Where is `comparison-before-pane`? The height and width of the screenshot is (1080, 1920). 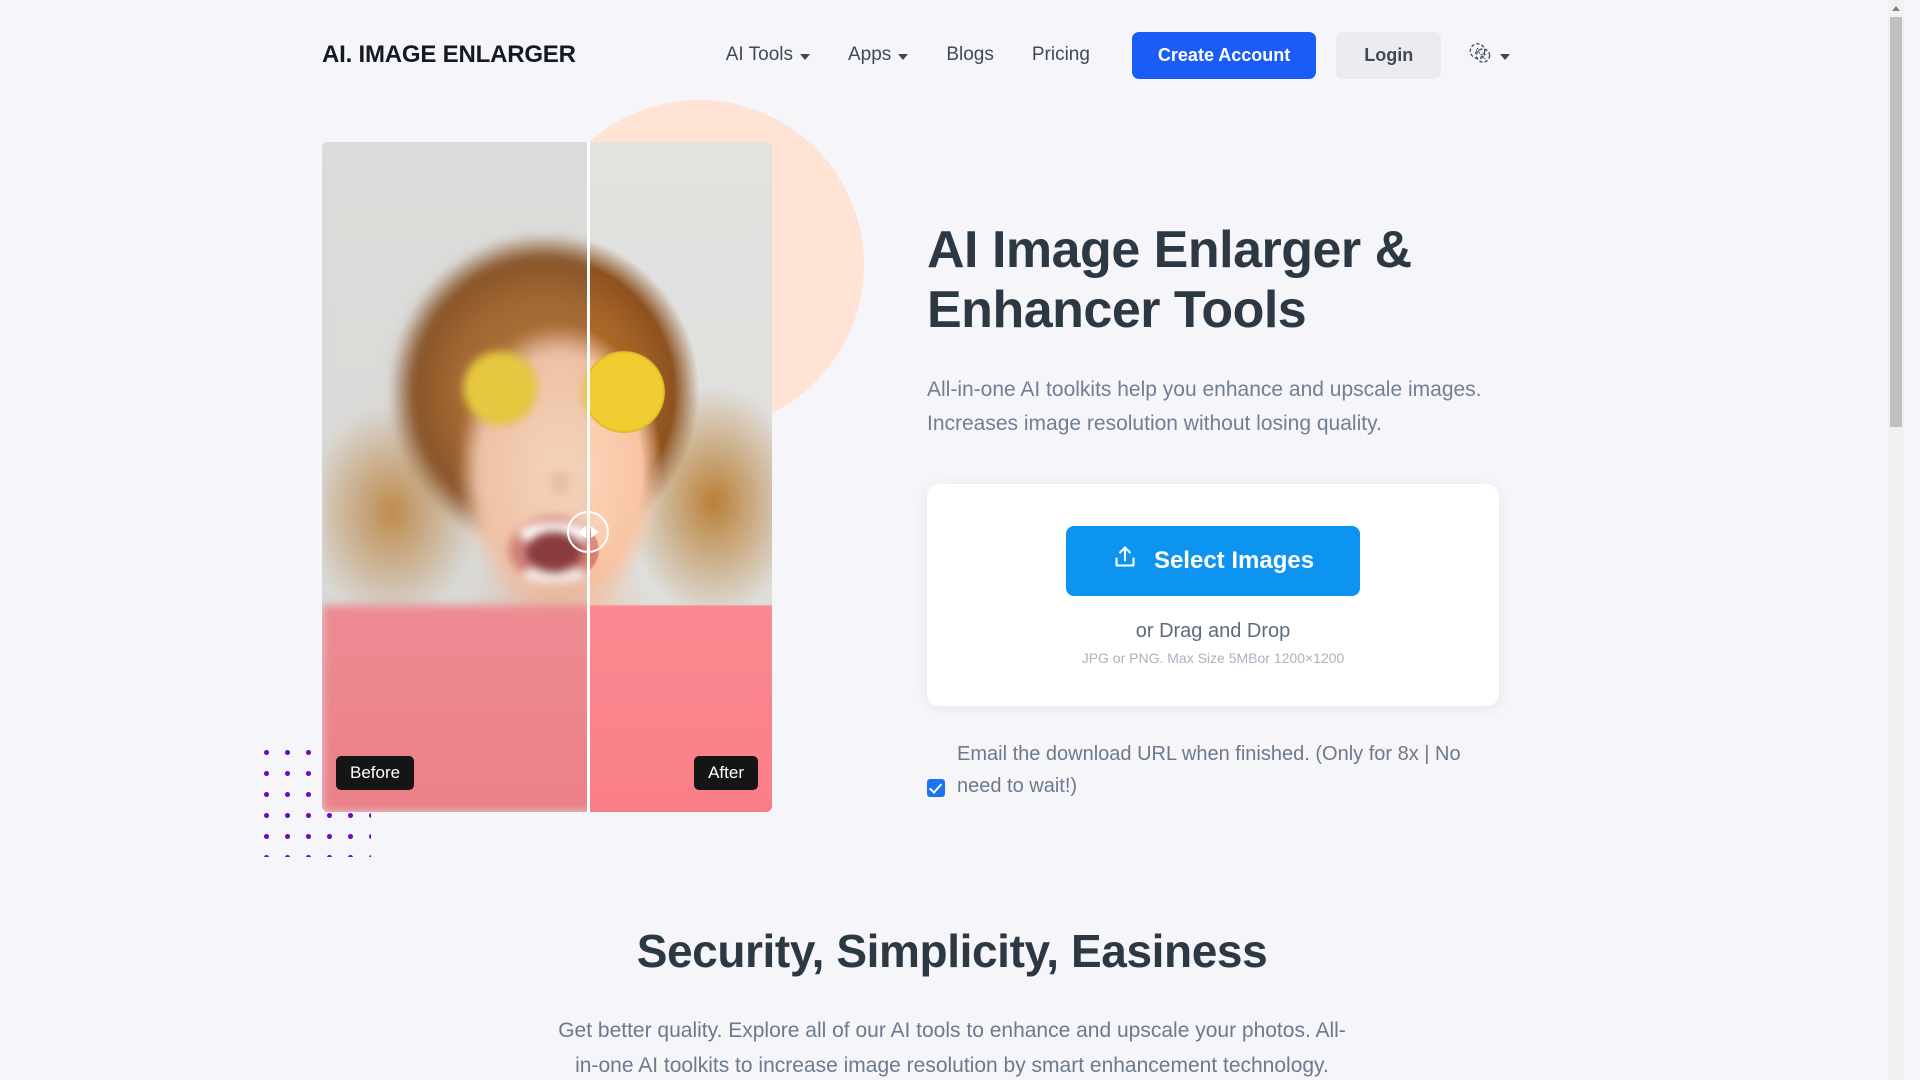 comparison-before-pane is located at coordinates (454, 477).